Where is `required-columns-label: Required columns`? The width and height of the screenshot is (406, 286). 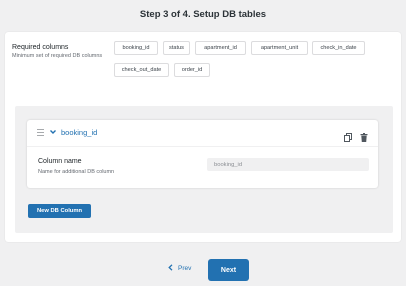
required-columns-label: Required columns is located at coordinates (40, 47).